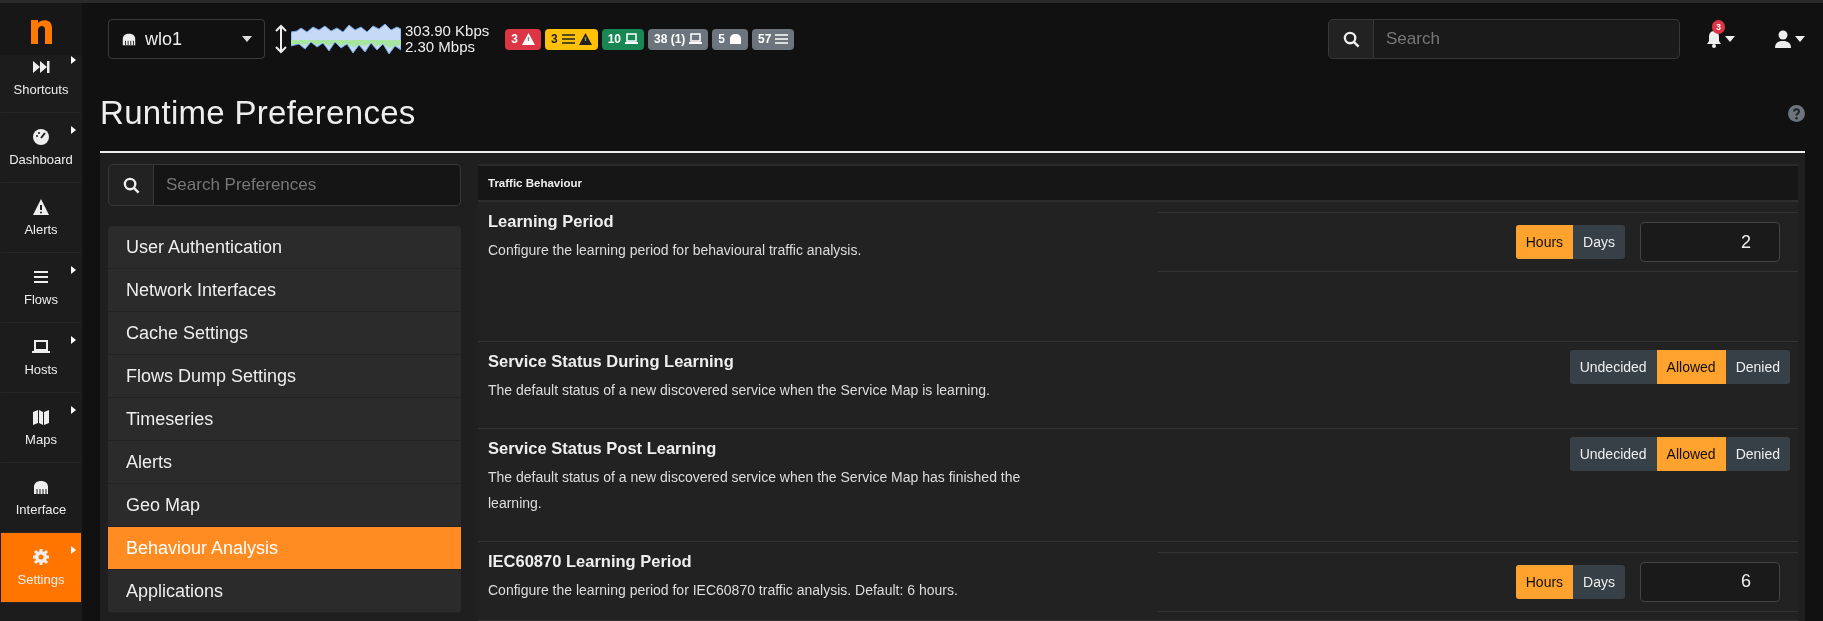 Image resolution: width=1823 pixels, height=621 pixels. I want to click on sidebar-item: Flows, so click(41, 288).